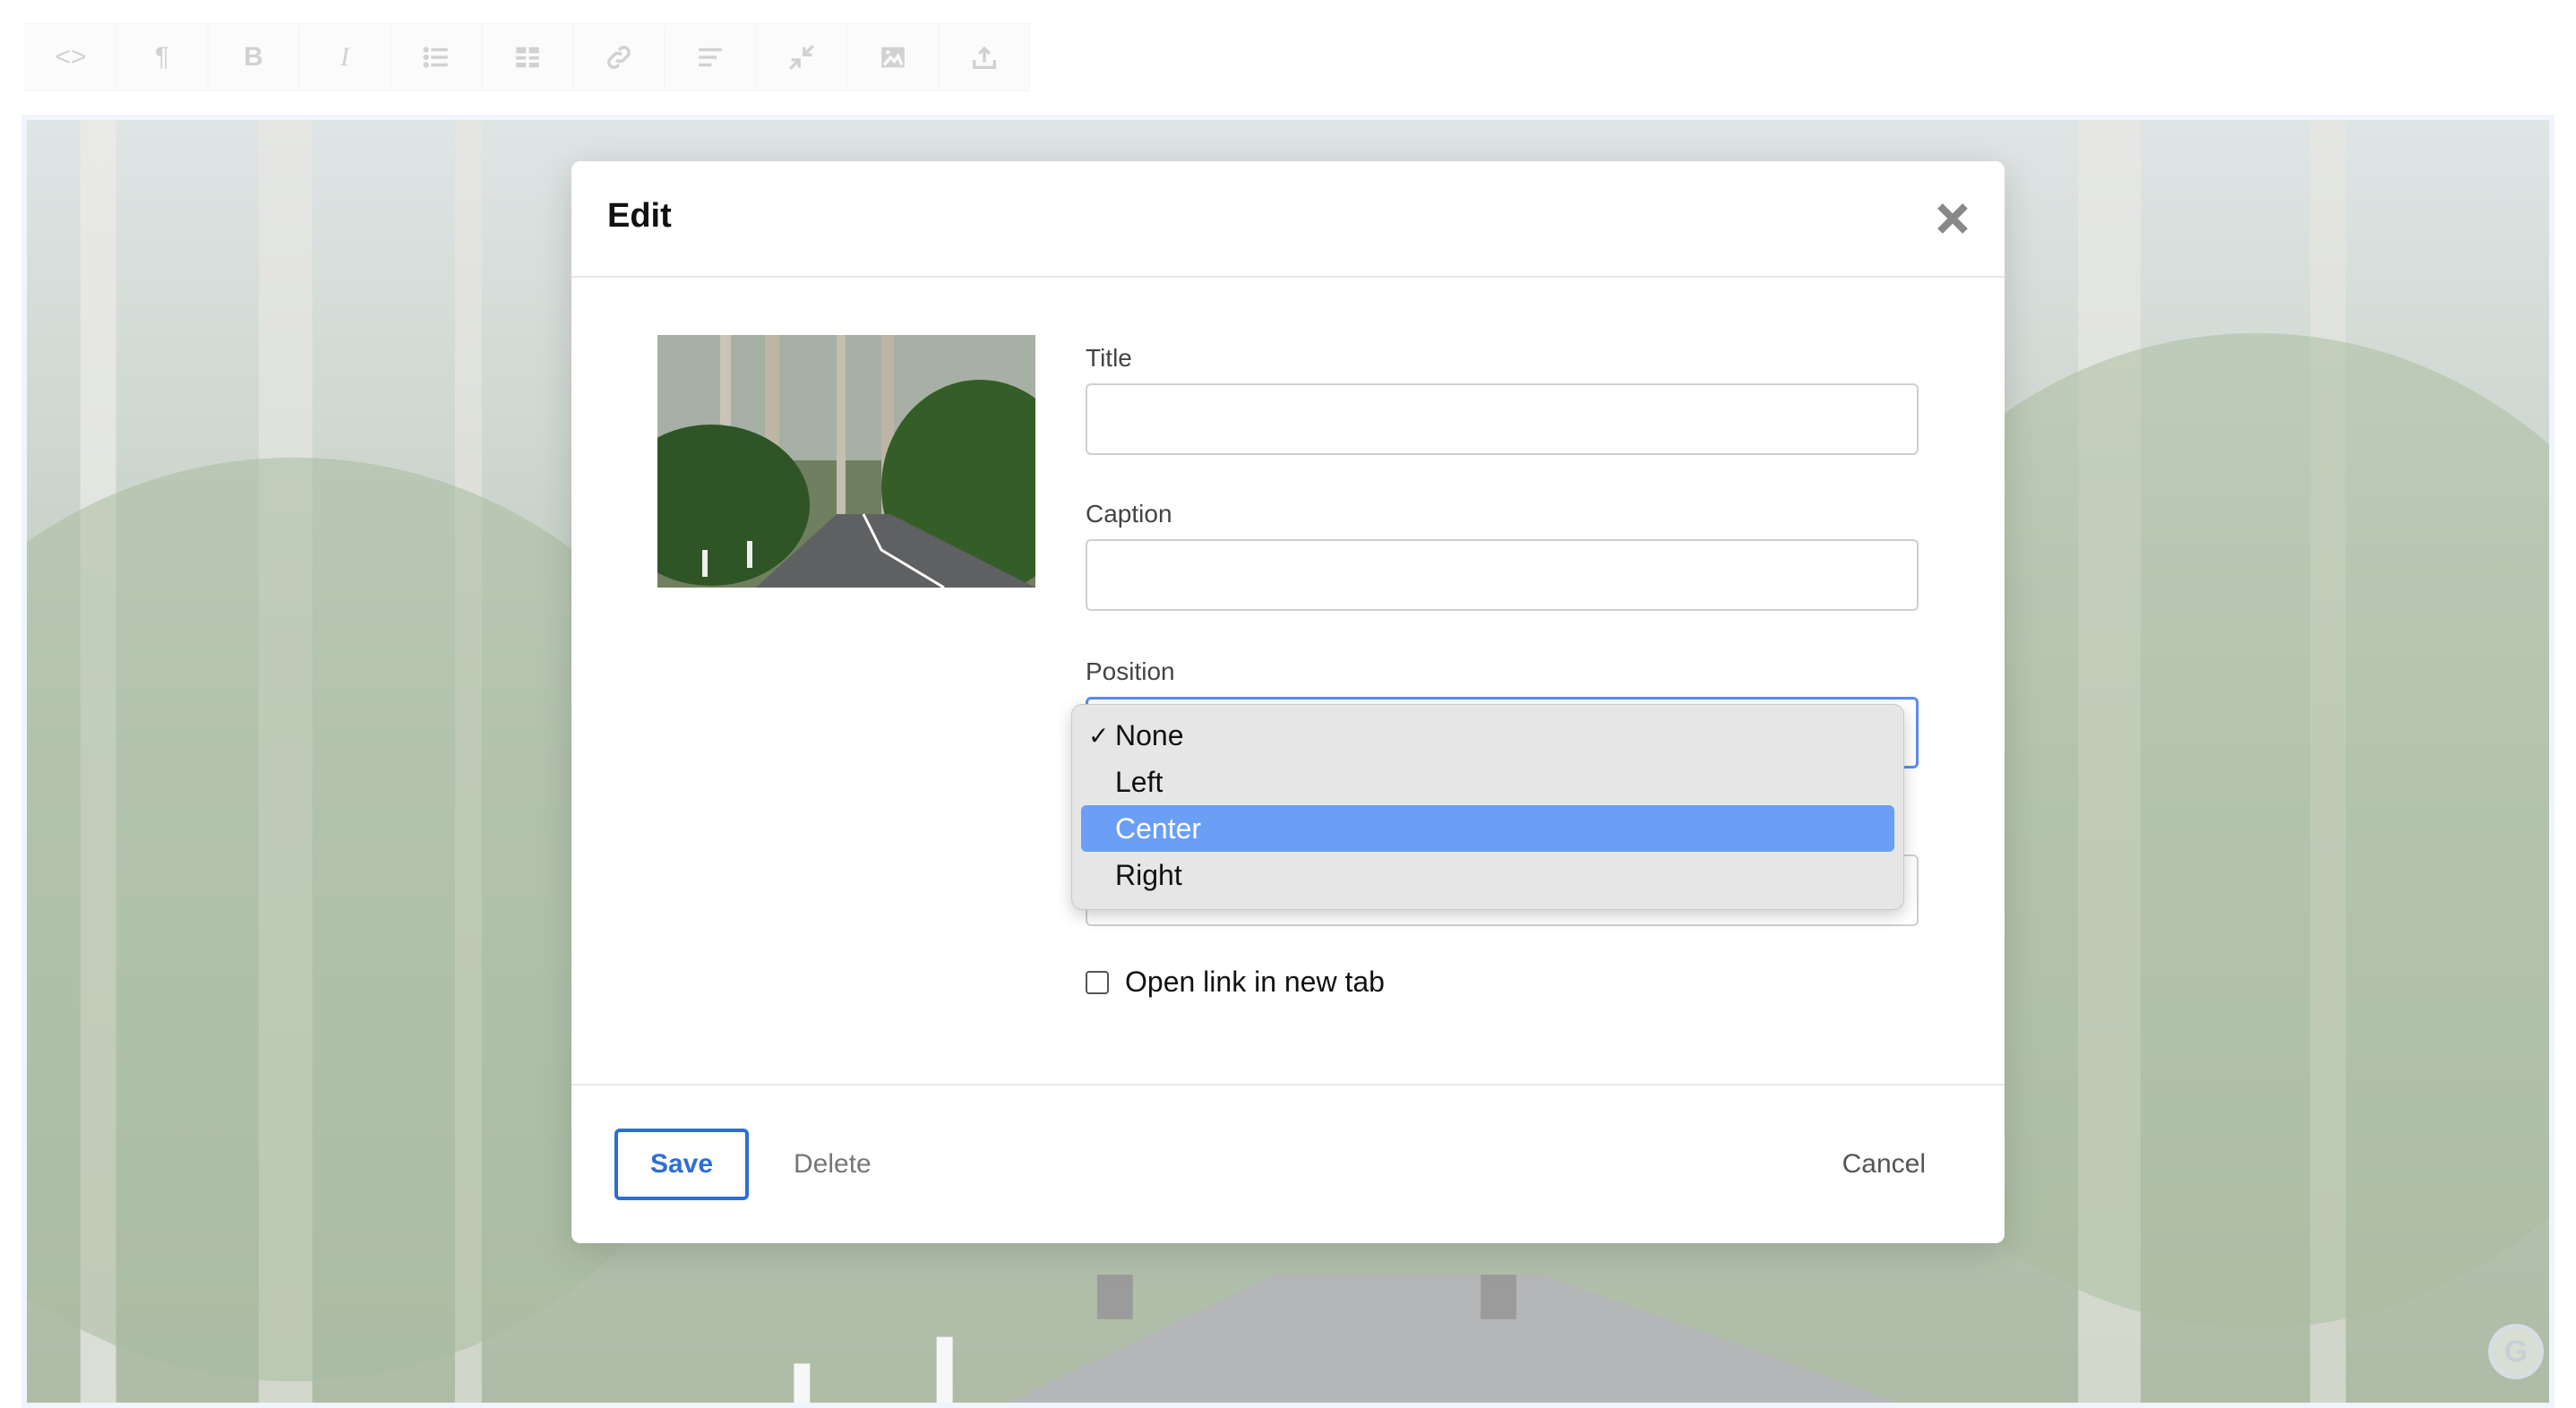 This screenshot has height=1408, width=2576. Describe the element at coordinates (1158, 828) in the screenshot. I see `option-label: Center` at that location.